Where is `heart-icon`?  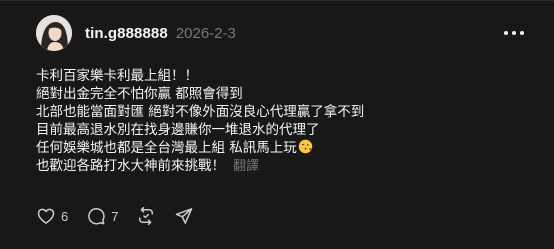
heart-icon is located at coordinates (46, 216).